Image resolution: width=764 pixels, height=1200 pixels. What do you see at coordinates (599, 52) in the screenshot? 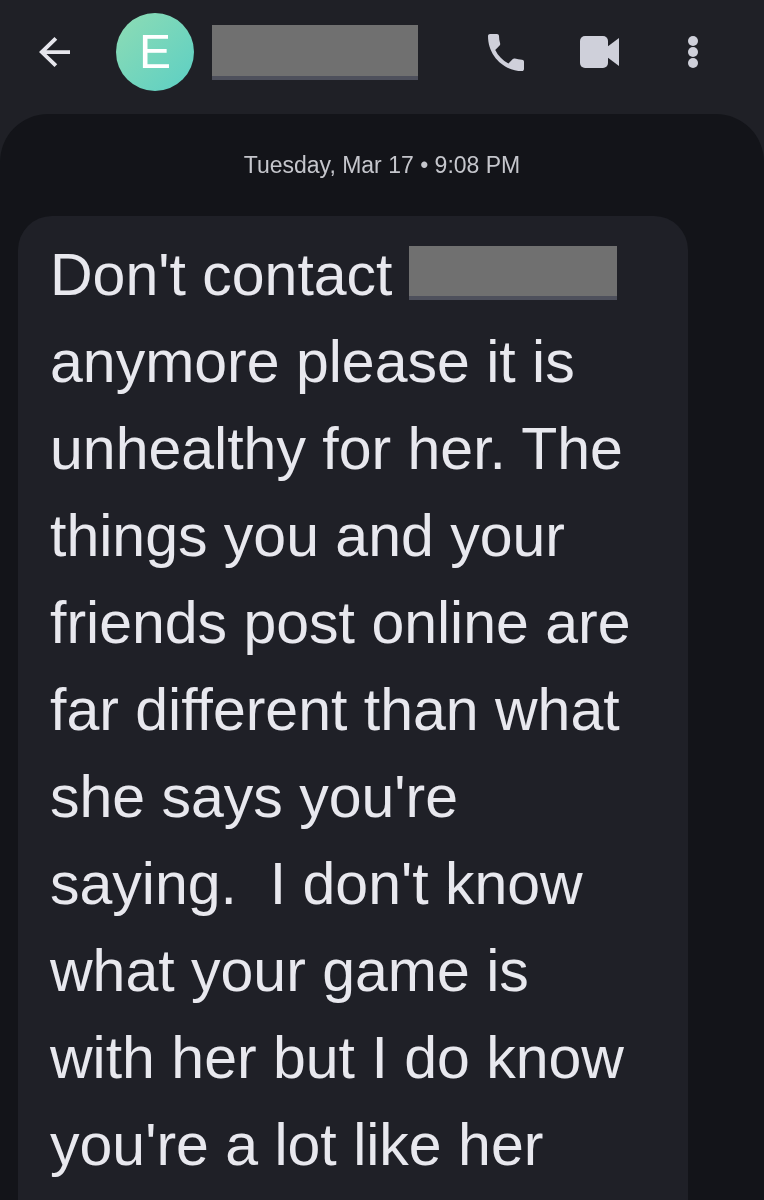
I see `video-camera-icon` at bounding box center [599, 52].